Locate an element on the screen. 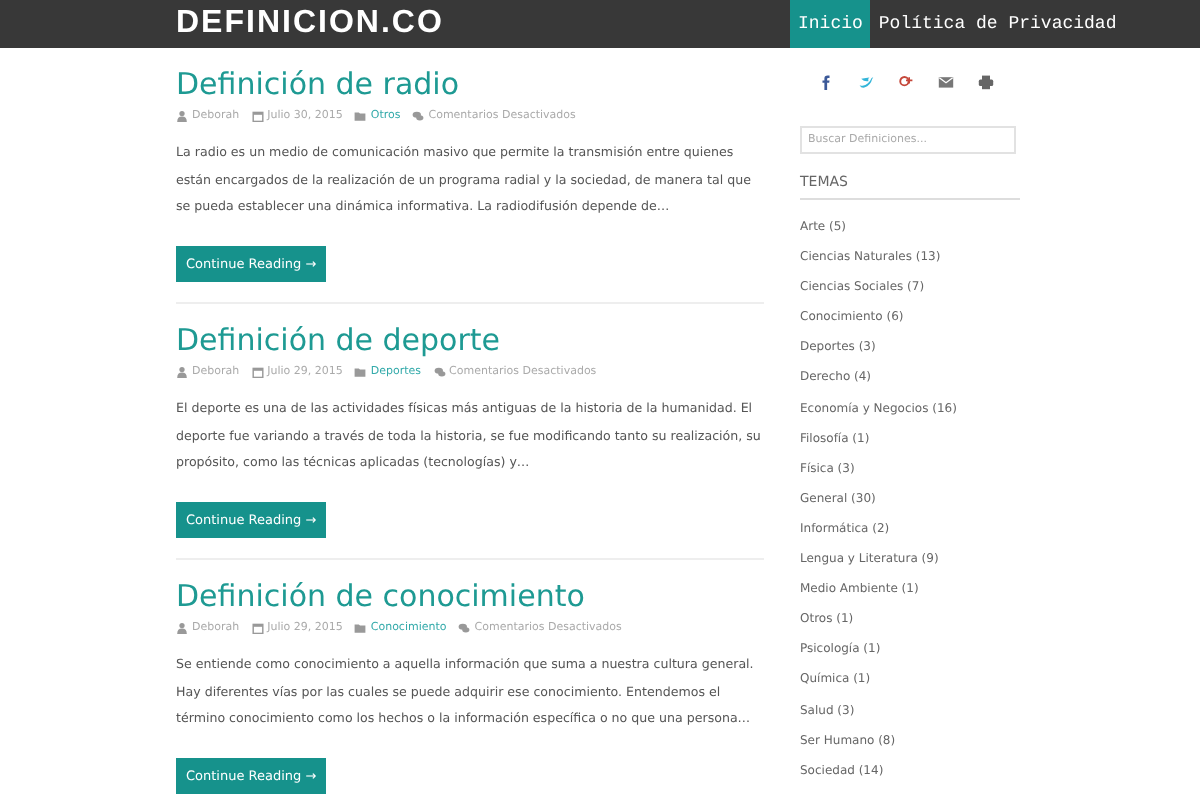  post-title: Definición de radio is located at coordinates (470, 84).